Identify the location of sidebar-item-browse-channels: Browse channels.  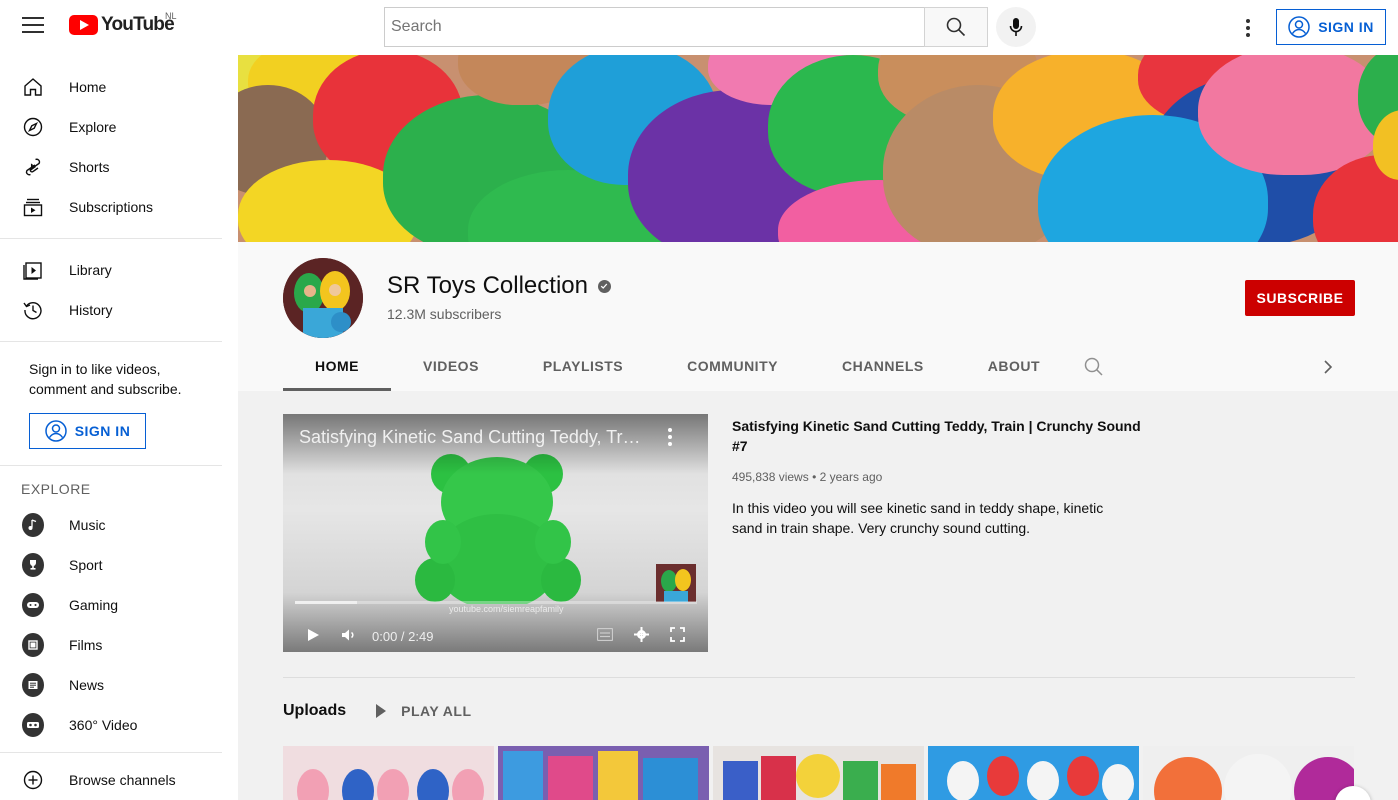
(119, 780).